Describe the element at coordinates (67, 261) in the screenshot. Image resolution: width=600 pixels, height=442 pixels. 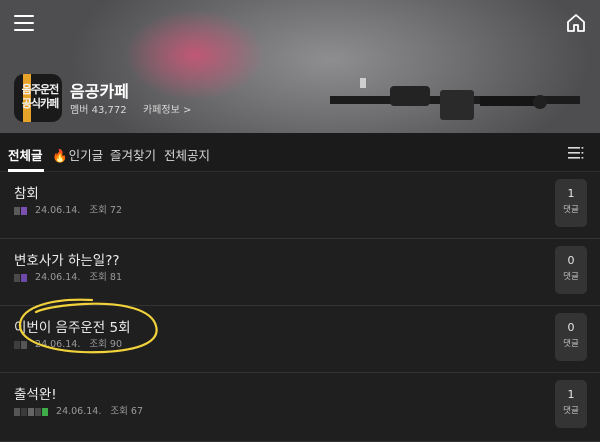
I see `post-title: 변호사가 하는일??` at that location.